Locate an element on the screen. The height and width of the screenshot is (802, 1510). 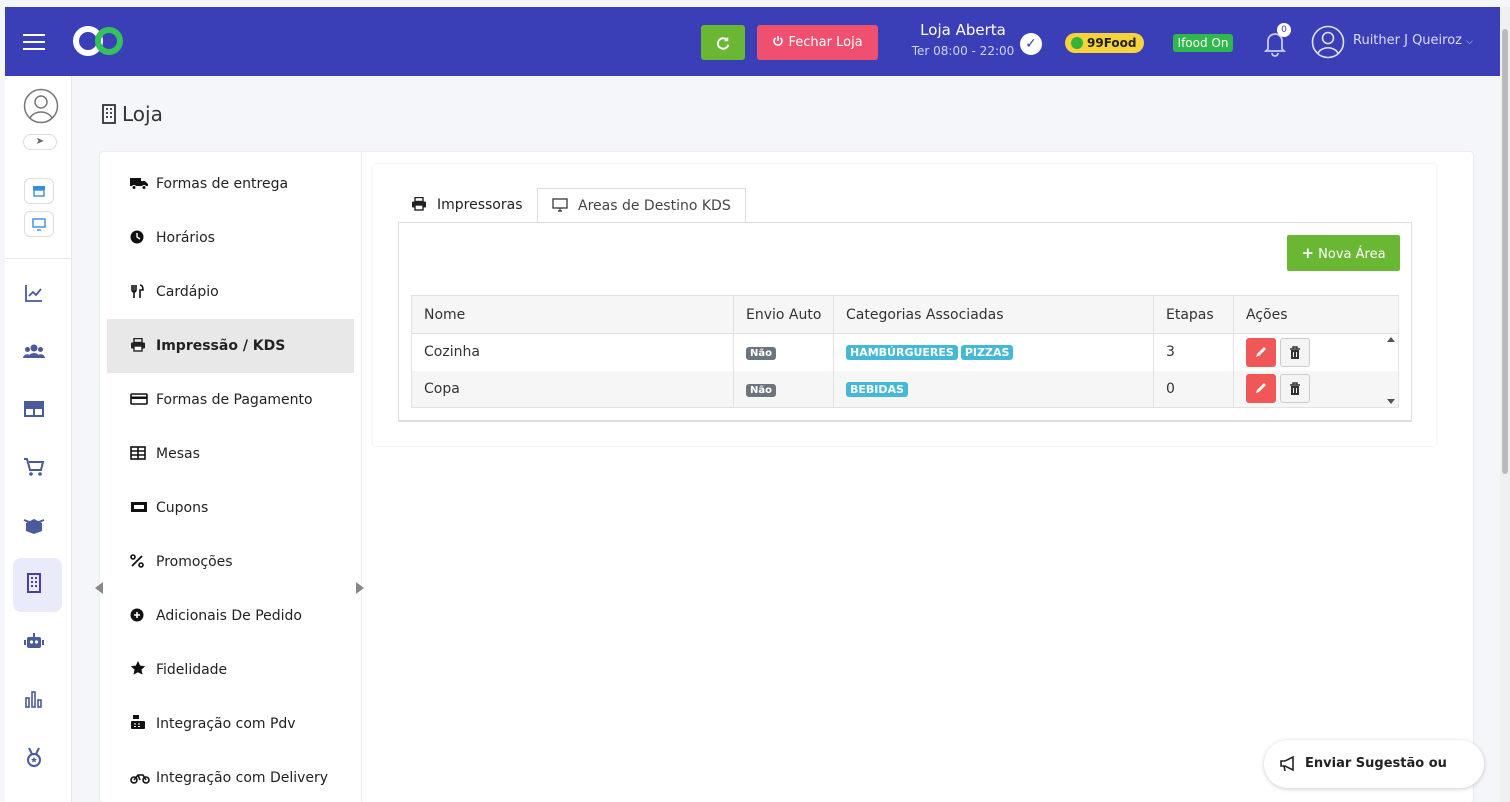
submenu-item: Cardápio is located at coordinates (230, 292).